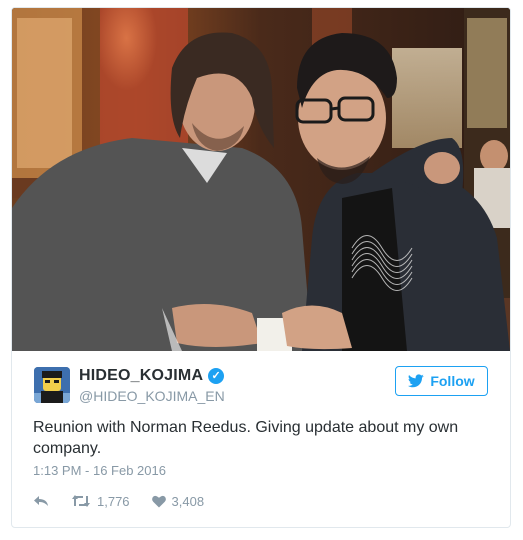 This screenshot has width=523, height=540. I want to click on tweet-actions: 1,776 3,408, so click(129, 501).